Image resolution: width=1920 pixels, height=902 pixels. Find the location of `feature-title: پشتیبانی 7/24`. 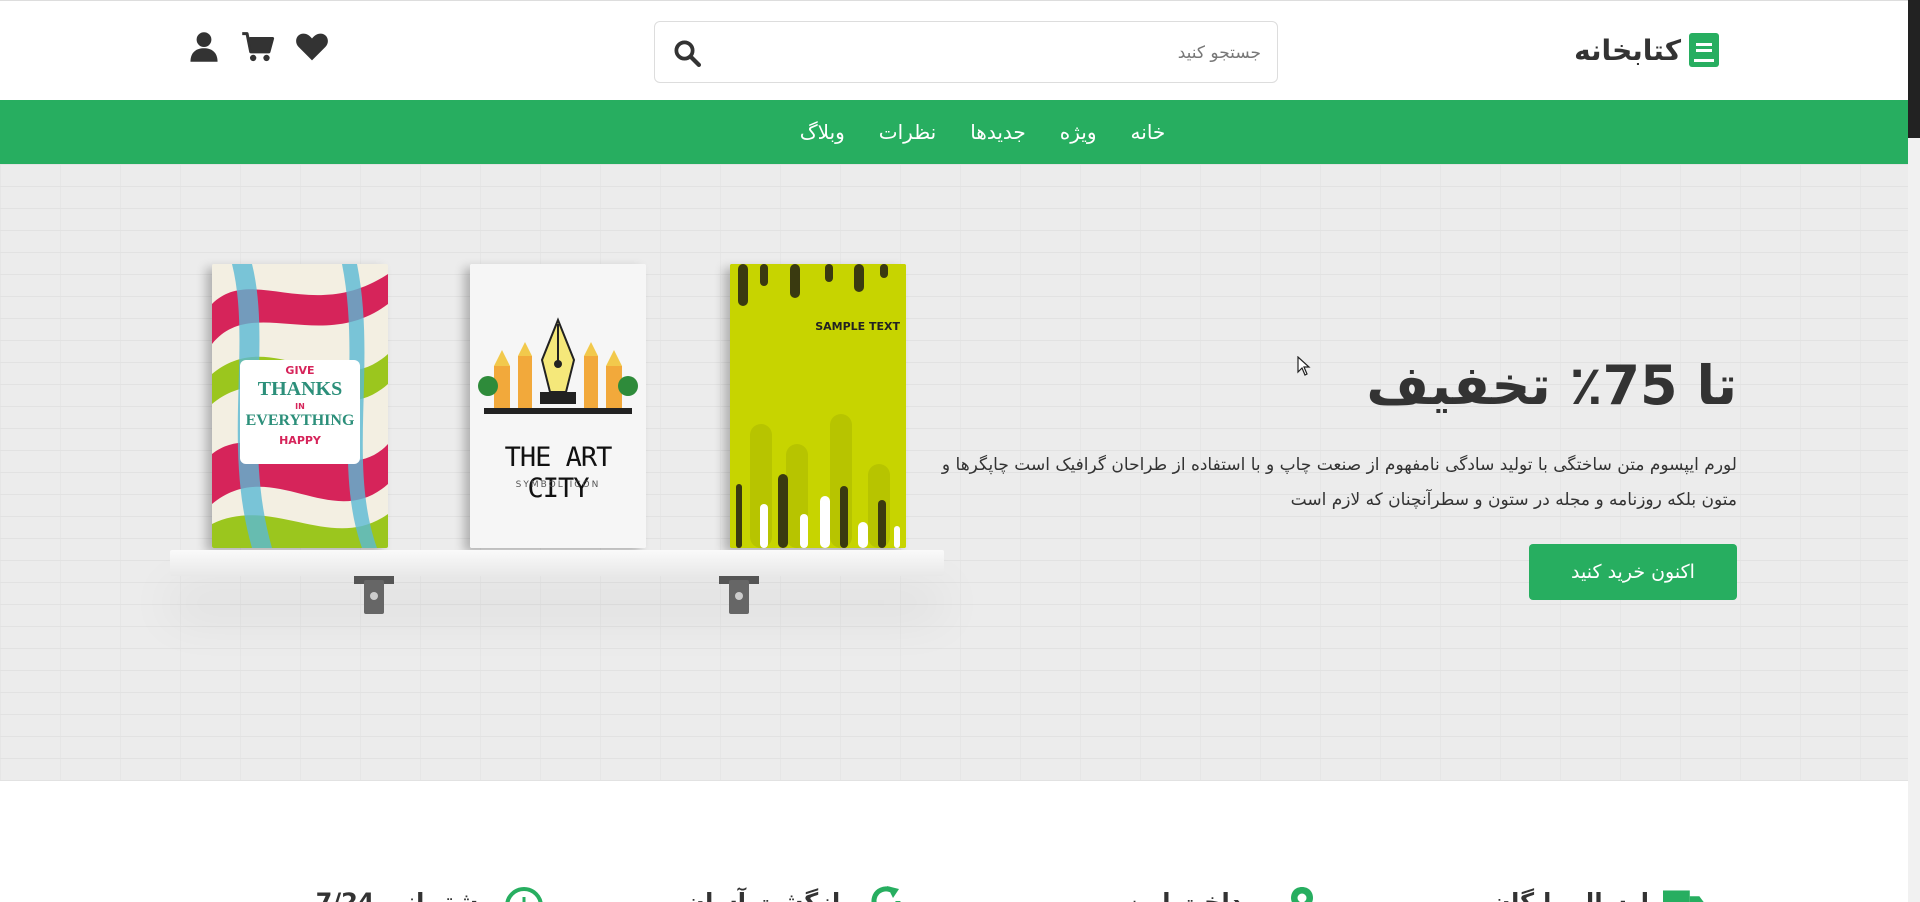

feature-title: پشتیبانی 7/24 is located at coordinates (401, 895).